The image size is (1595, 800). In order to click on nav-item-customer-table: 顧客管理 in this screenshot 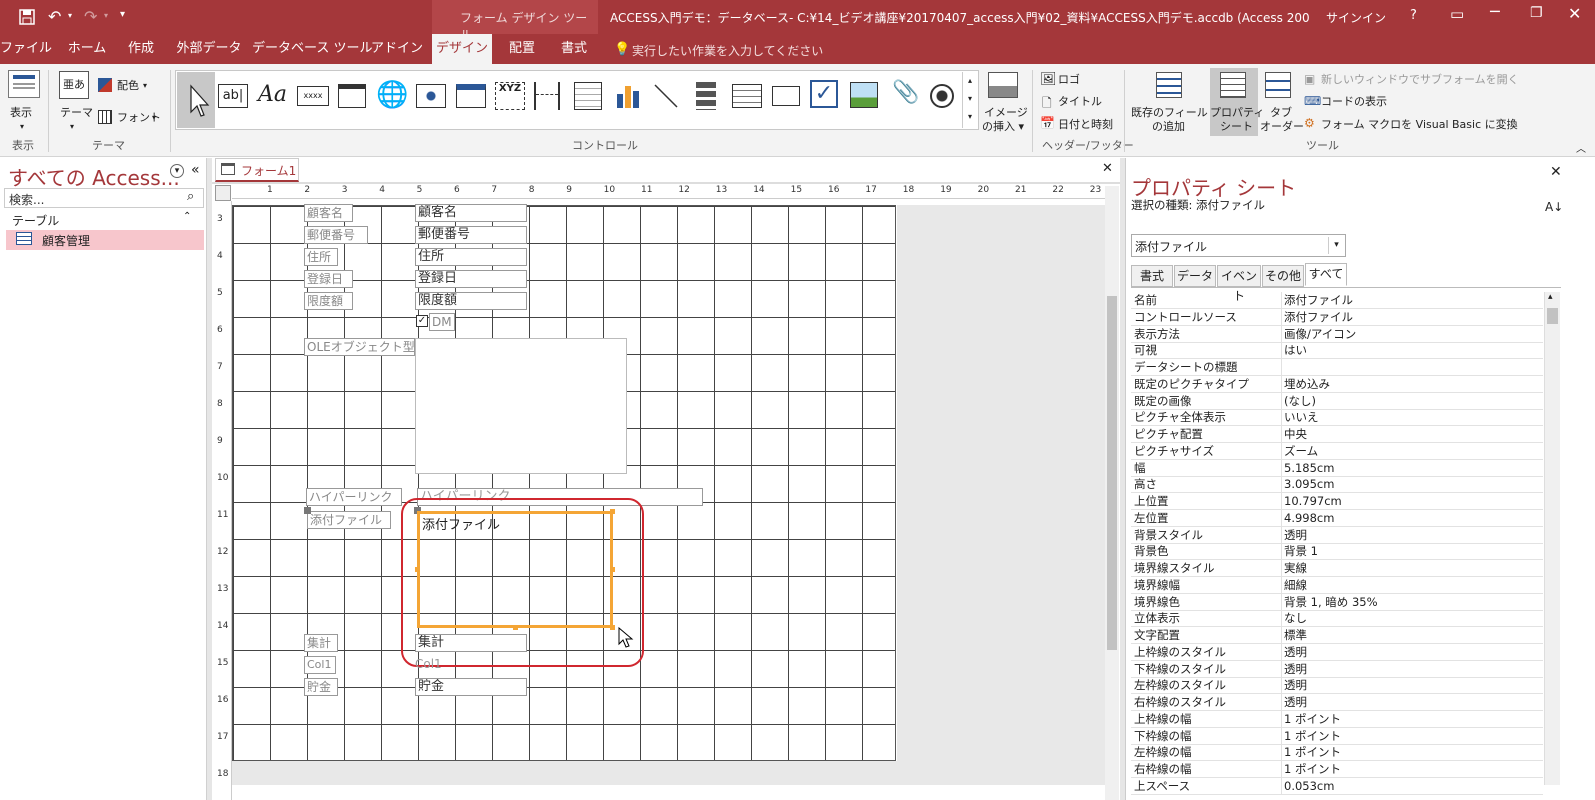, I will do `click(105, 240)`.